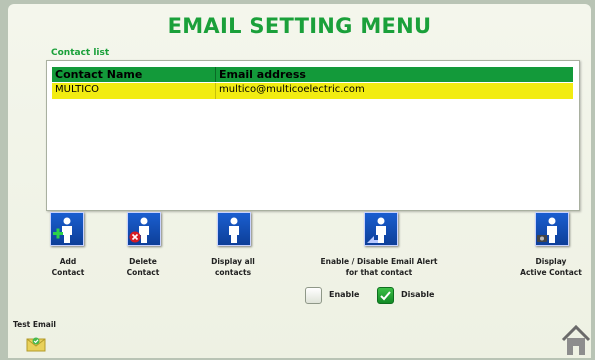 This screenshot has height=360, width=595. What do you see at coordinates (144, 229) in the screenshot?
I see `delete-user-icon` at bounding box center [144, 229].